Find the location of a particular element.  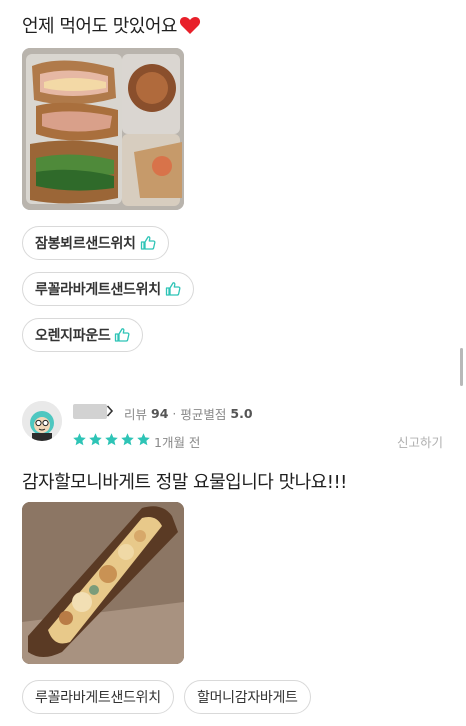

reviewer-meta: 리뷰 94 · 평균별점 5.0 is located at coordinates (188, 413).